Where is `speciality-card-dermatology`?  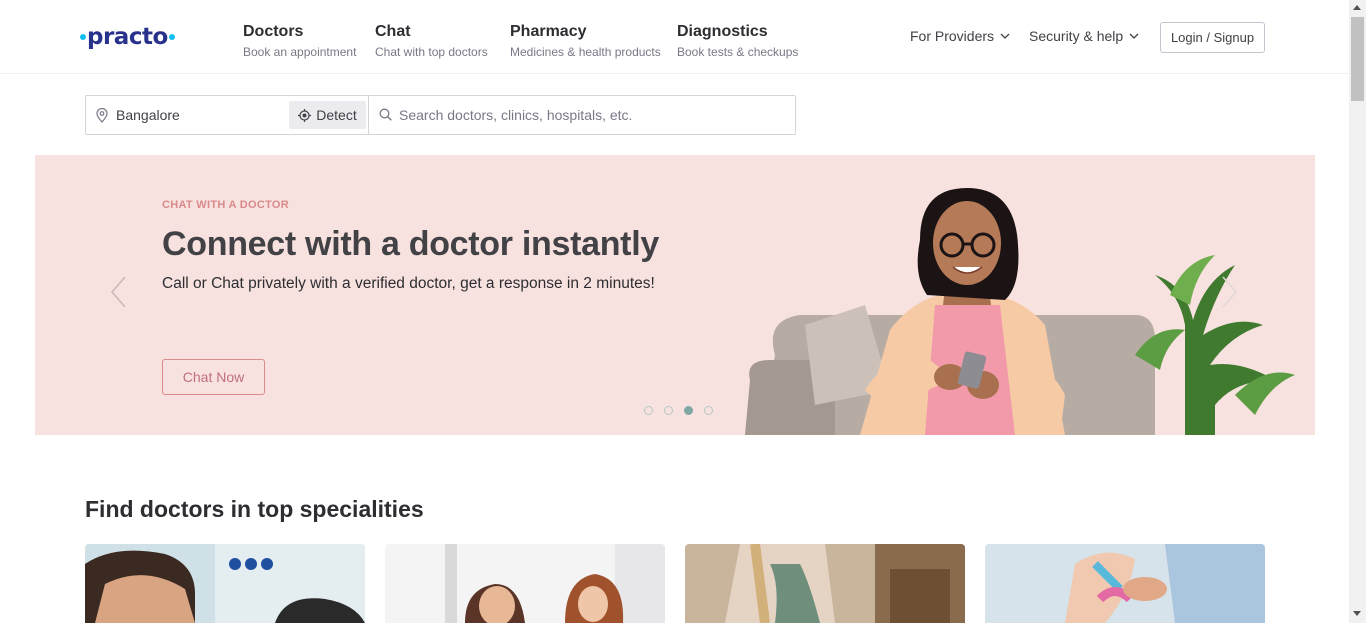
speciality-card-dermatology is located at coordinates (825, 583).